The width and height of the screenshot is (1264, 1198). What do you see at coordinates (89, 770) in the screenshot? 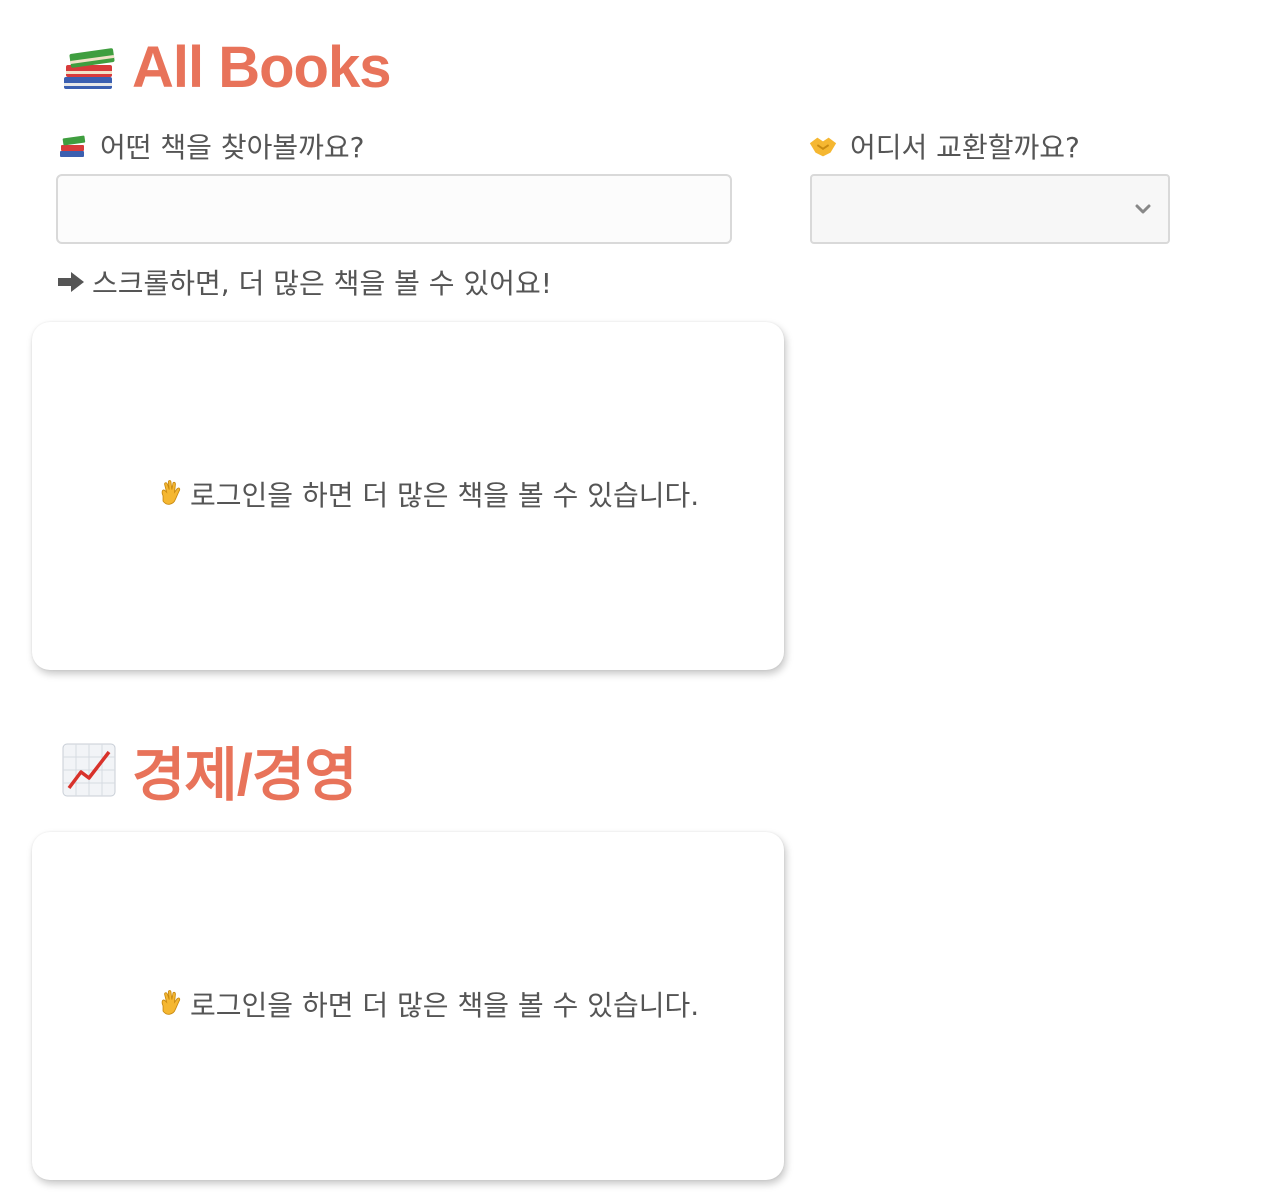
I see `chart-increasing-icon` at bounding box center [89, 770].